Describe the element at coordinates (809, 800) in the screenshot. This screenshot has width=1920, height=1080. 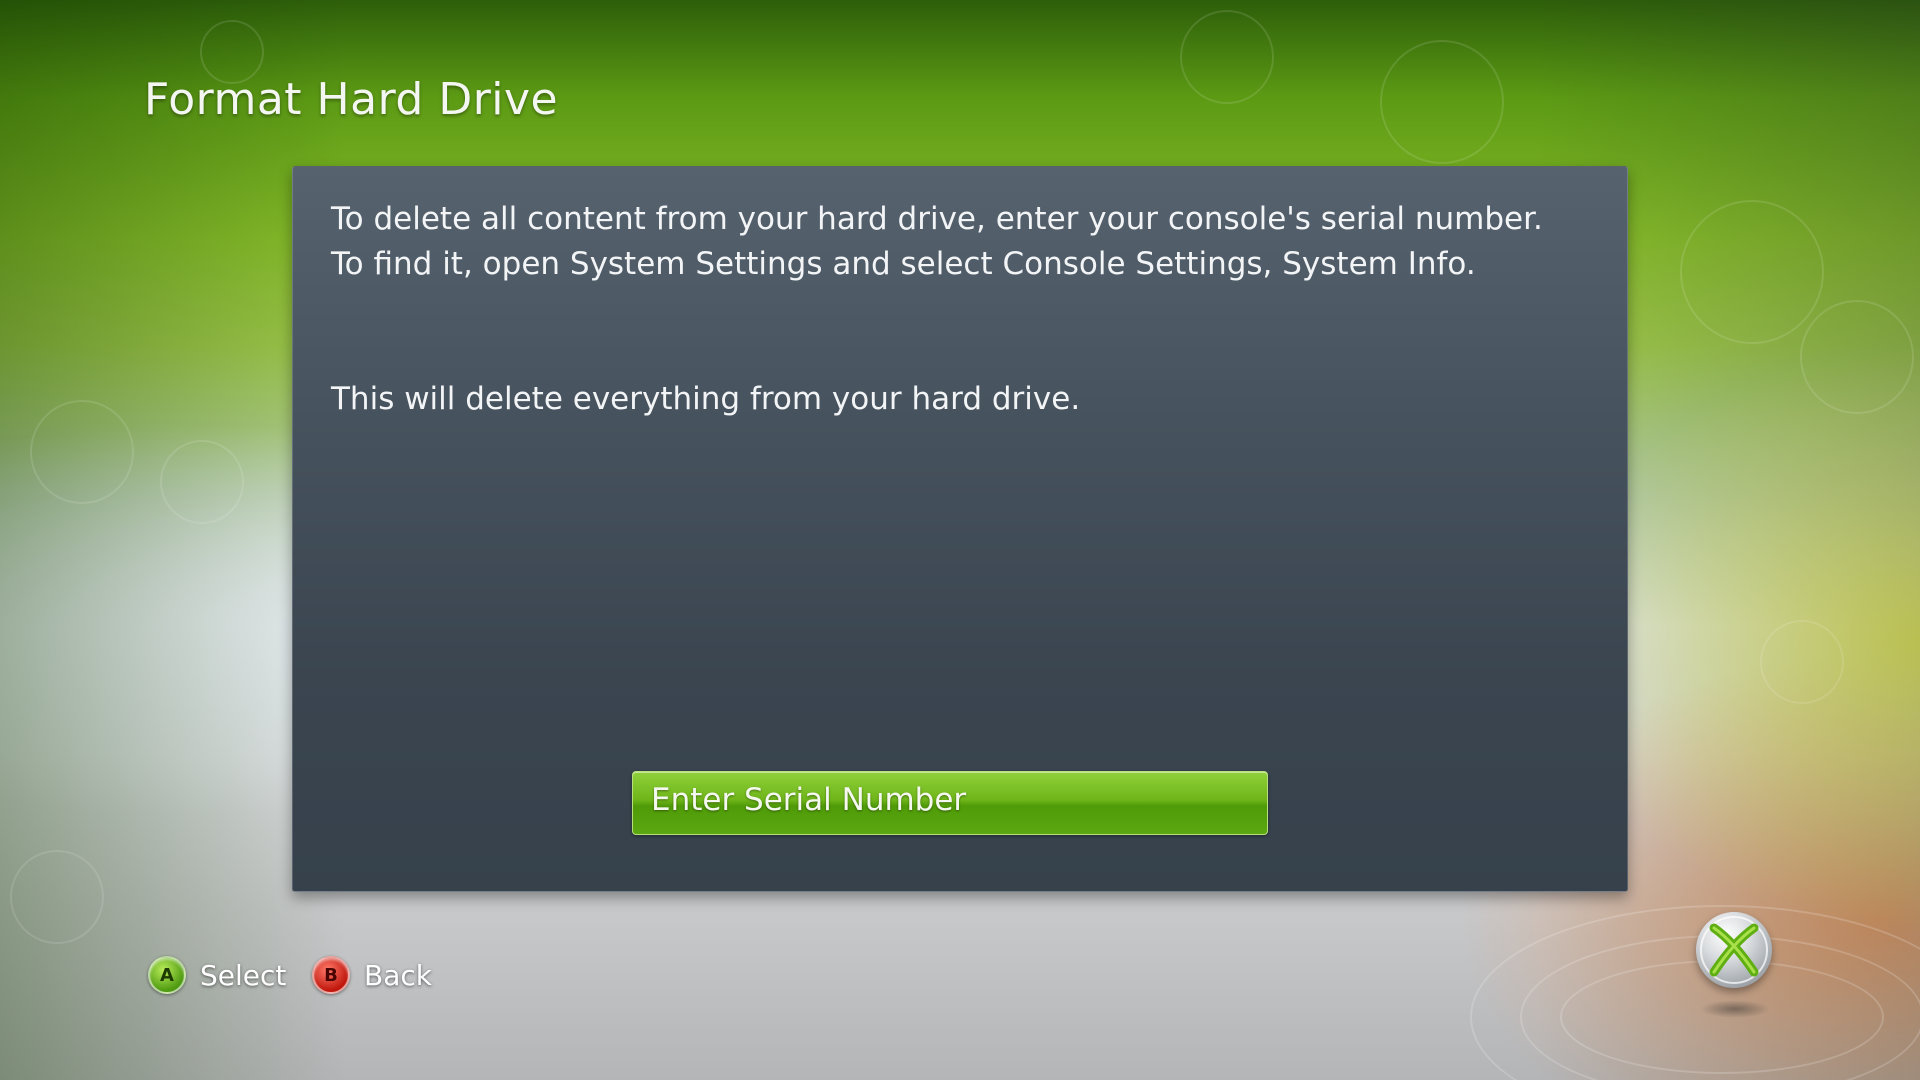
I see `enter-serial-number-label: Enter Serial Number` at that location.